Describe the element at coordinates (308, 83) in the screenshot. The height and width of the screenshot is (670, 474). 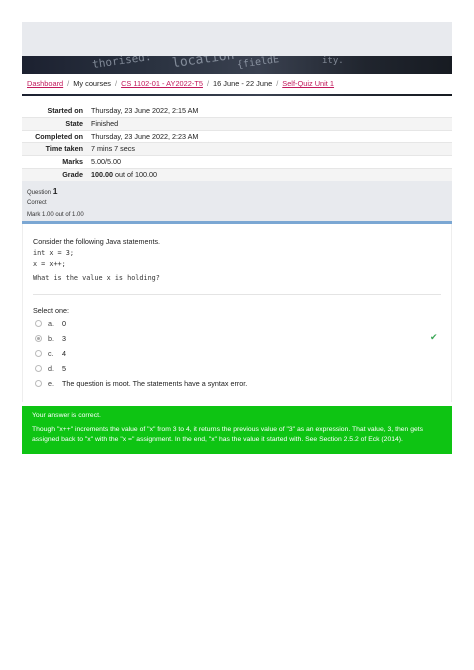
I see `breadcrumb-link-quiz: Self-Quiz Unit 1` at that location.